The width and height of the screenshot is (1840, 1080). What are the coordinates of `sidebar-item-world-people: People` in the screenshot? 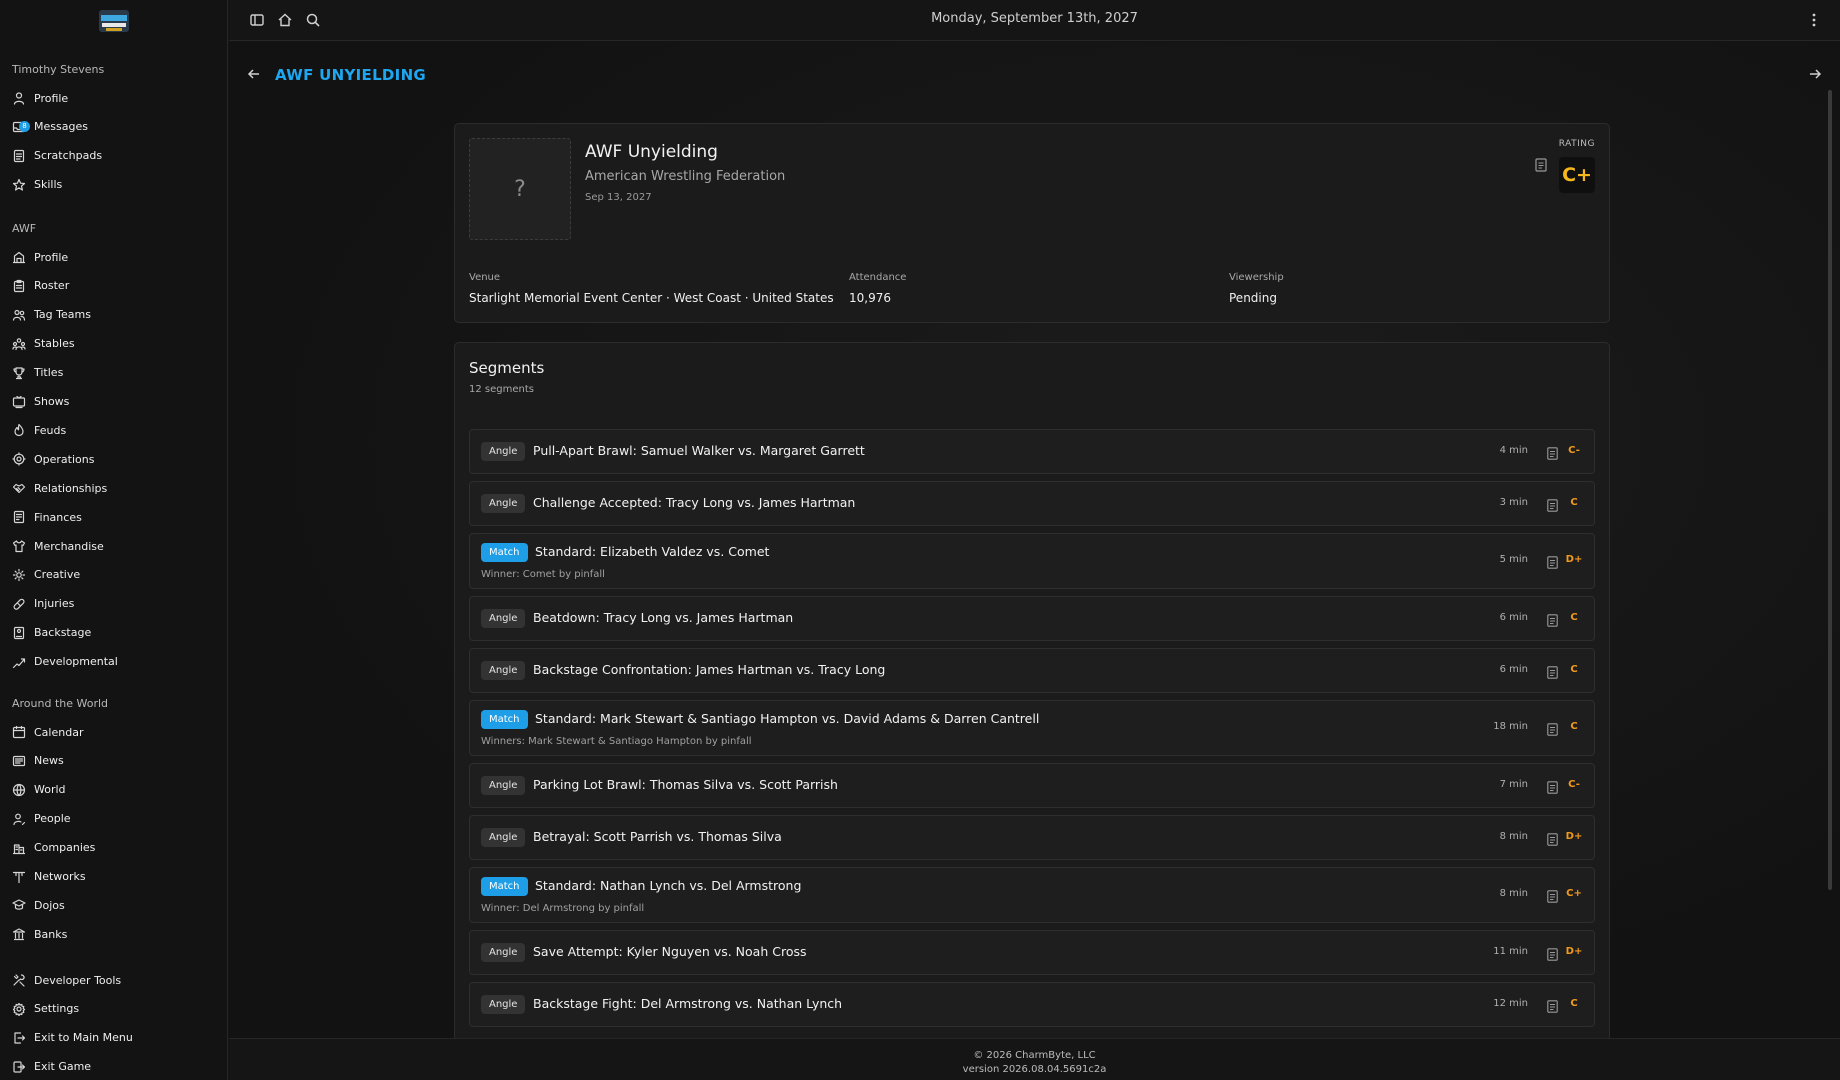 It's located at (117, 819).